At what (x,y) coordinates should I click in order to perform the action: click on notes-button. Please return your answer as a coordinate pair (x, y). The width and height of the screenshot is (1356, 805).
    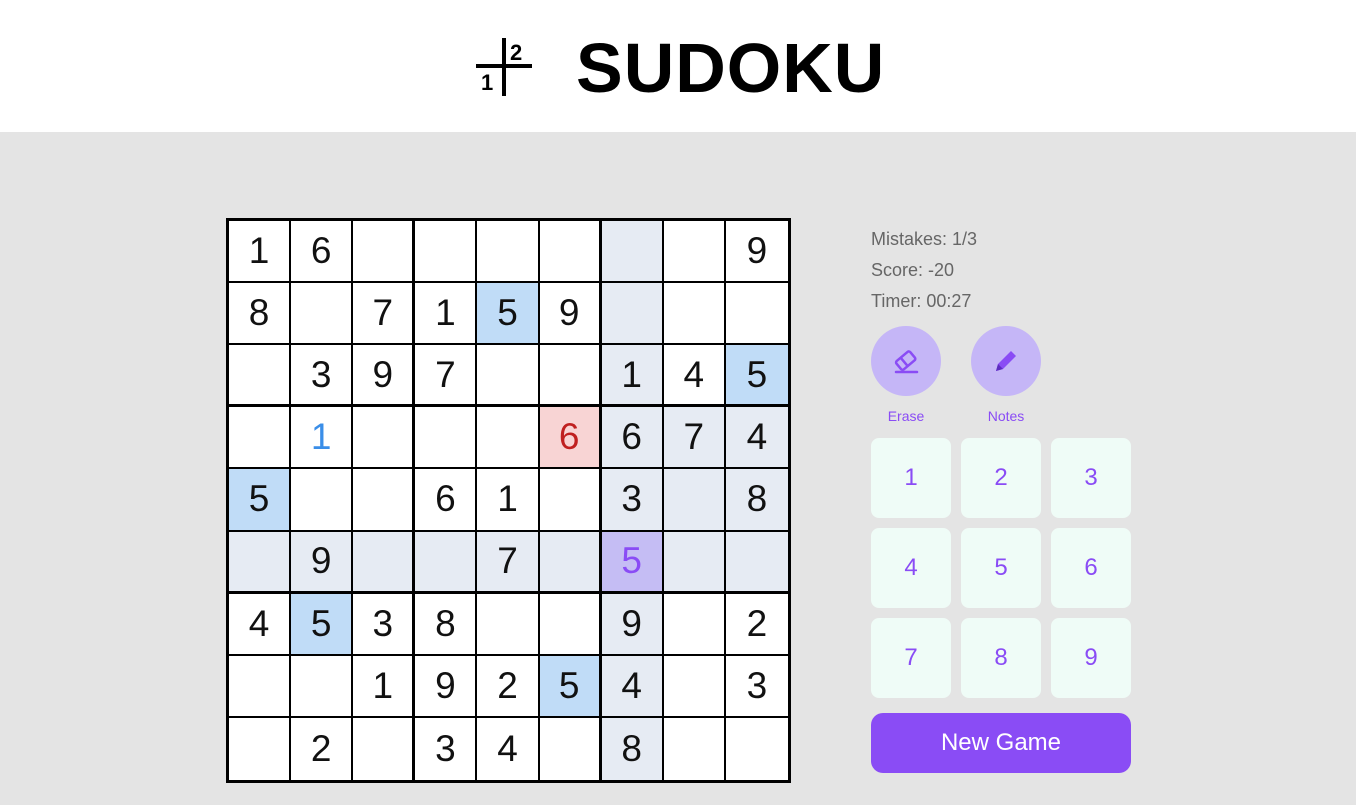
    Looking at the image, I should click on (1006, 361).